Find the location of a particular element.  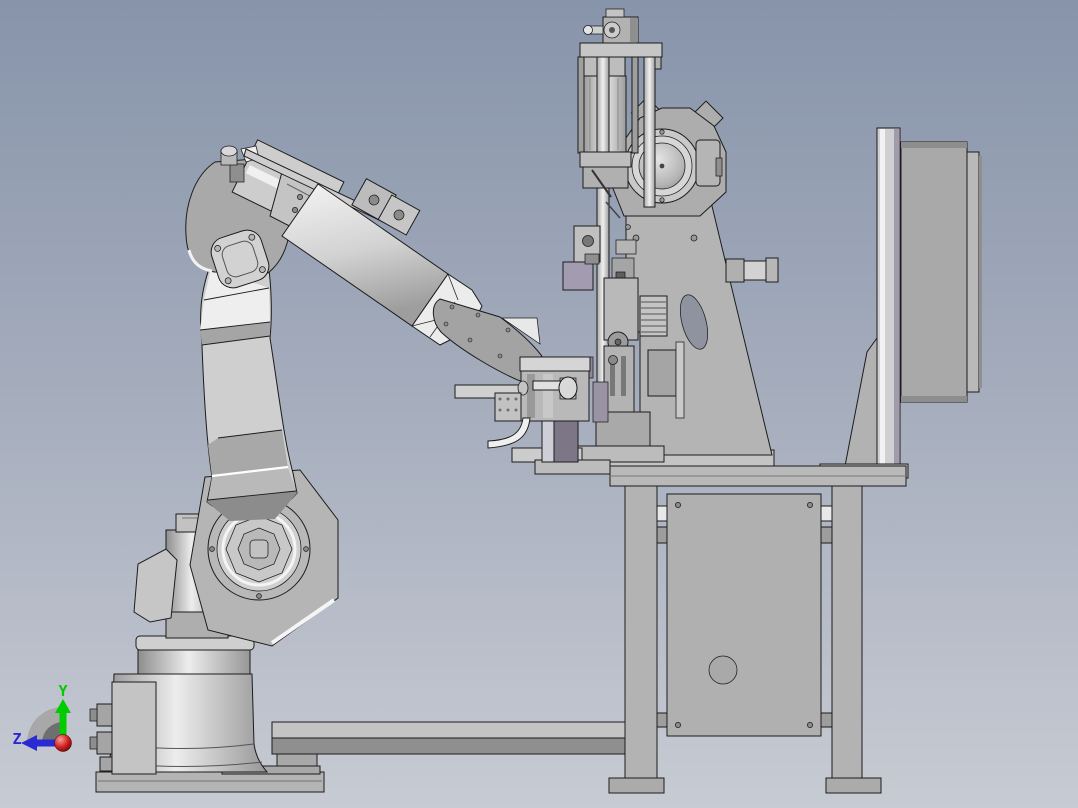

cylinder-flange is located at coordinates (621, 50).